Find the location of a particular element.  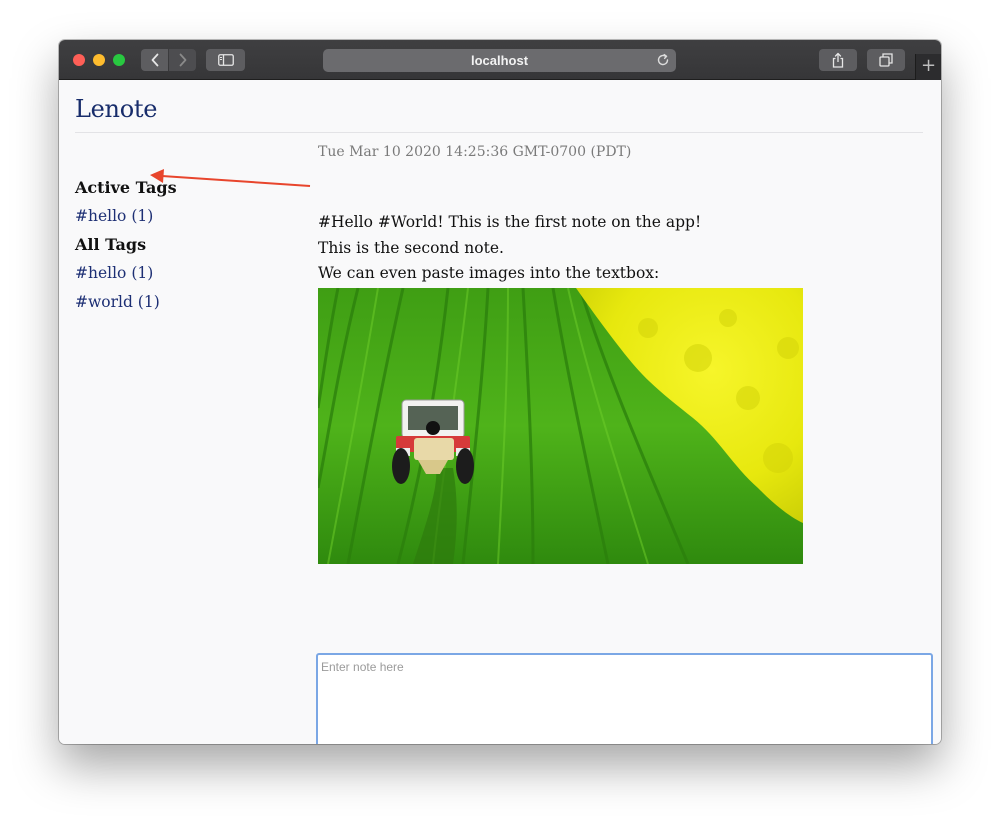

url-text: localhost is located at coordinates (499, 60).